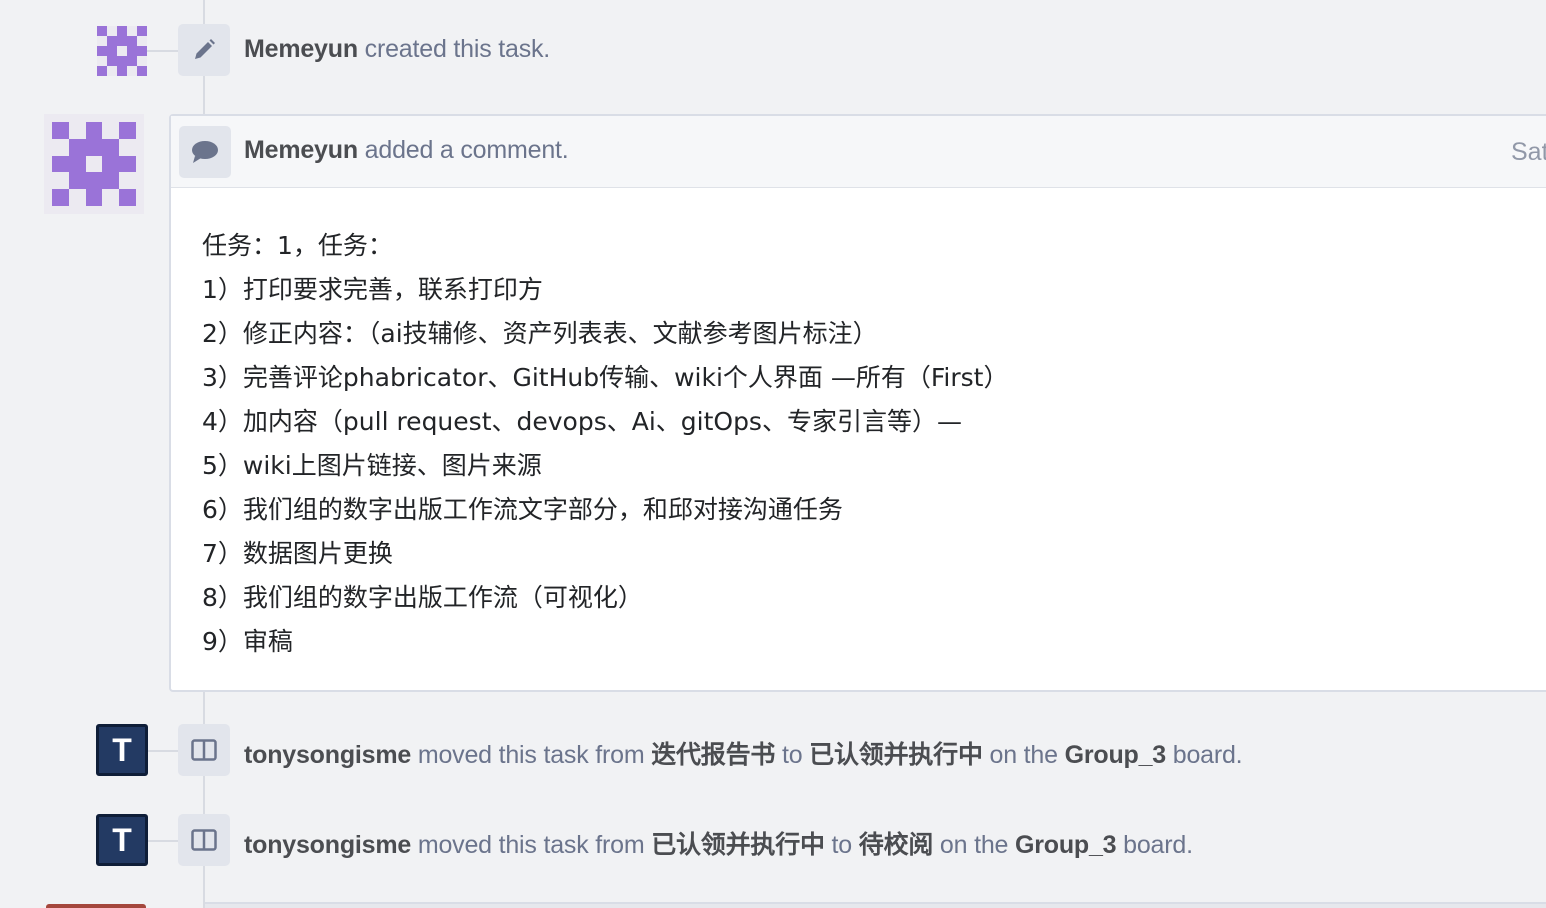  What do you see at coordinates (875, 905) in the screenshot?
I see `next-comment-partial` at bounding box center [875, 905].